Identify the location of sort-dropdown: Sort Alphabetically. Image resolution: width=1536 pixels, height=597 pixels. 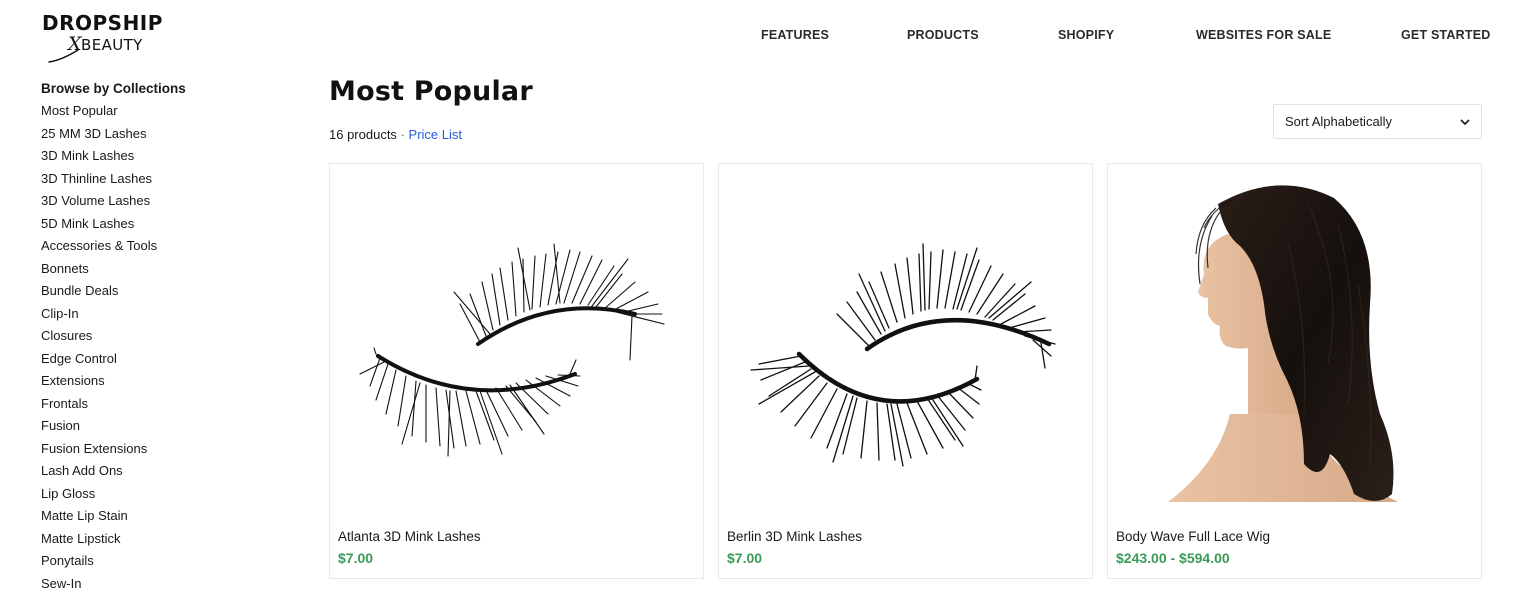
(1377, 121).